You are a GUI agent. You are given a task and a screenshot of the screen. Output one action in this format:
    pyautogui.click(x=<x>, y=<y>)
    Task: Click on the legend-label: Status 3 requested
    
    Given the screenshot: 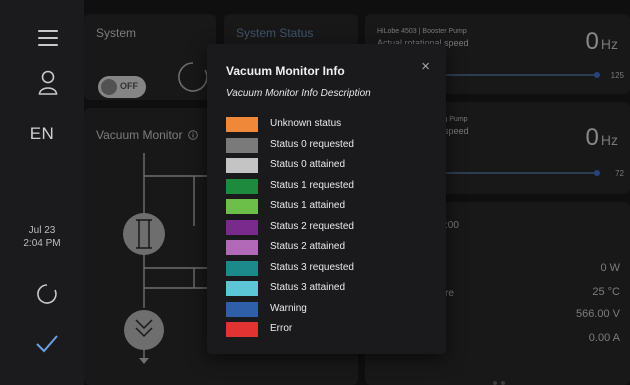 What is the action you would take?
    pyautogui.click(x=312, y=267)
    